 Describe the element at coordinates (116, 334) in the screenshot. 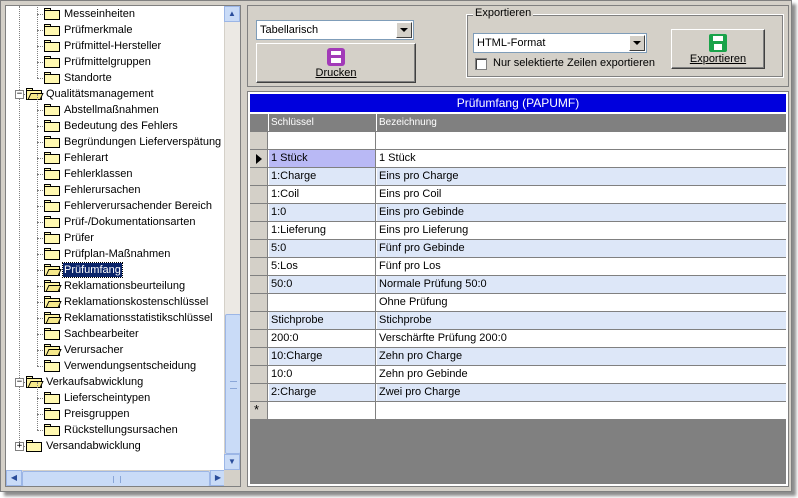

I see `tree-item: Sachbearbeiter` at that location.